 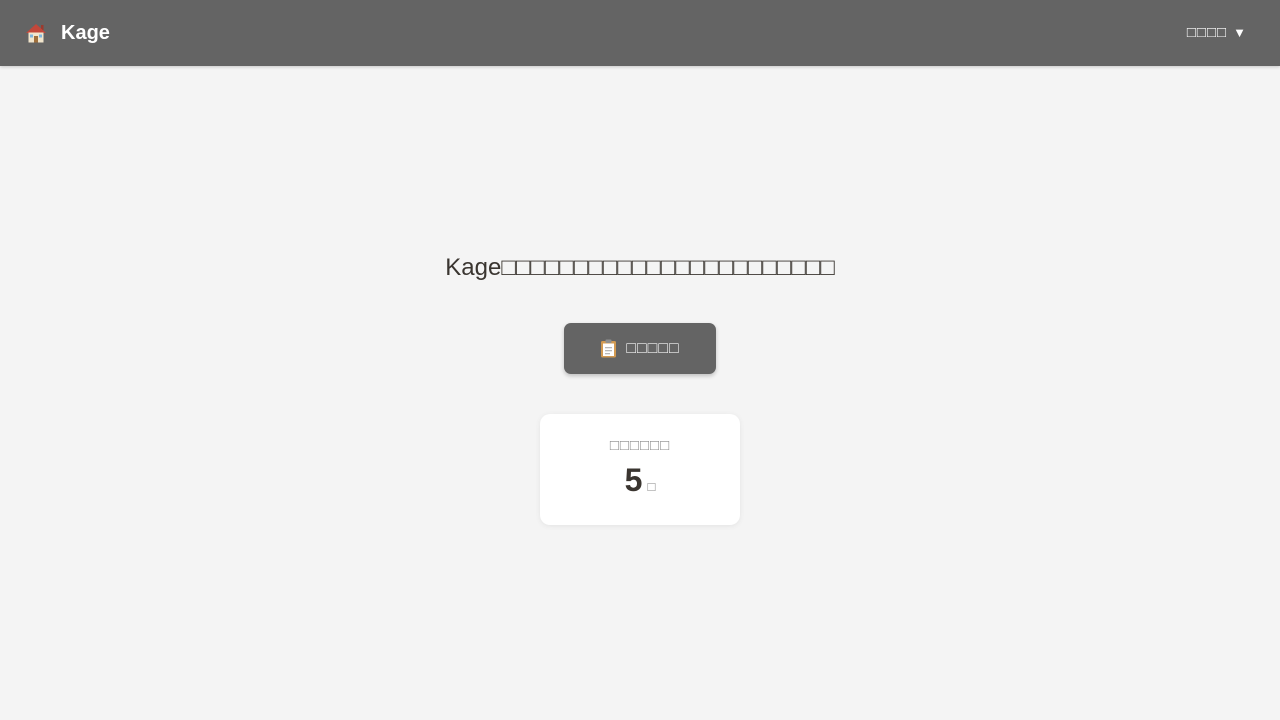 What do you see at coordinates (640, 445) in the screenshot?
I see `stat-label: □□□□□□` at bounding box center [640, 445].